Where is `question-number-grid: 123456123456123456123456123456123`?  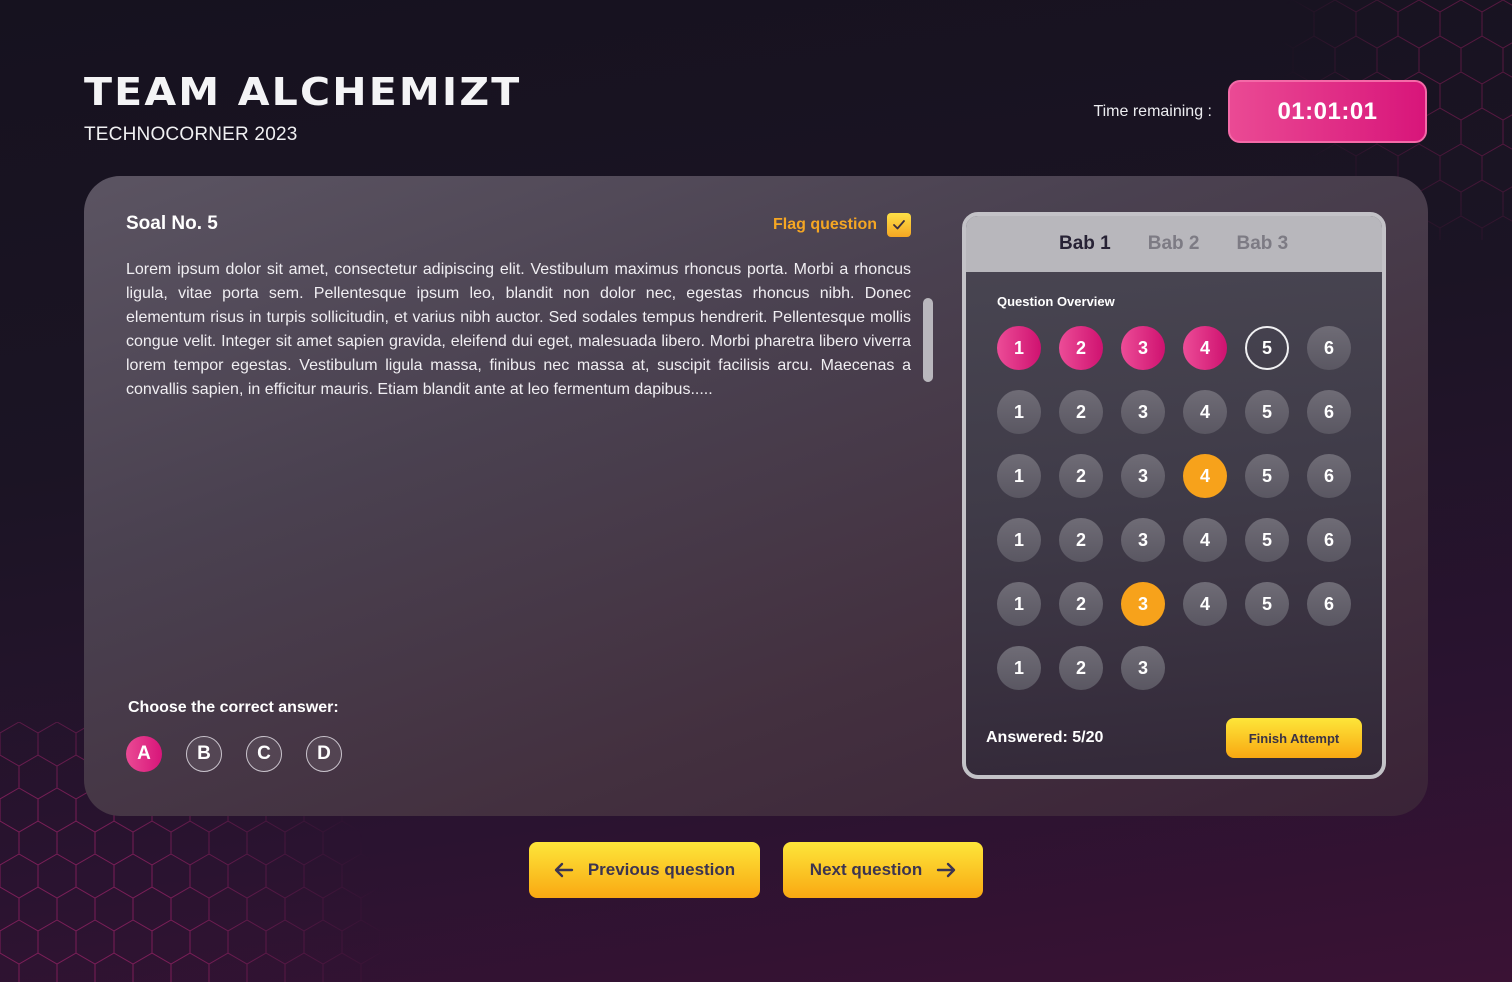 question-number-grid: 123456123456123456123456123456123 is located at coordinates (1174, 508).